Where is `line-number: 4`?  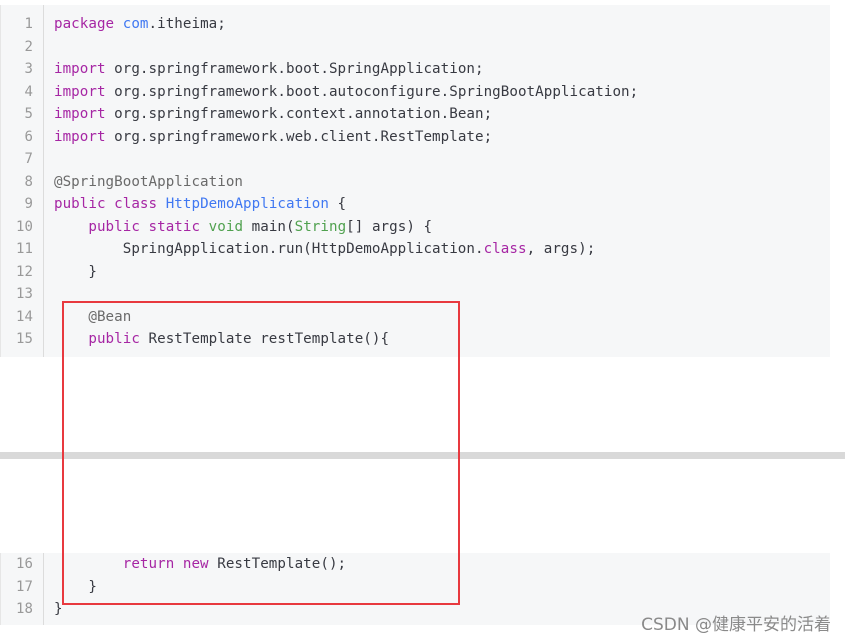
line-number: 4 is located at coordinates (28, 91).